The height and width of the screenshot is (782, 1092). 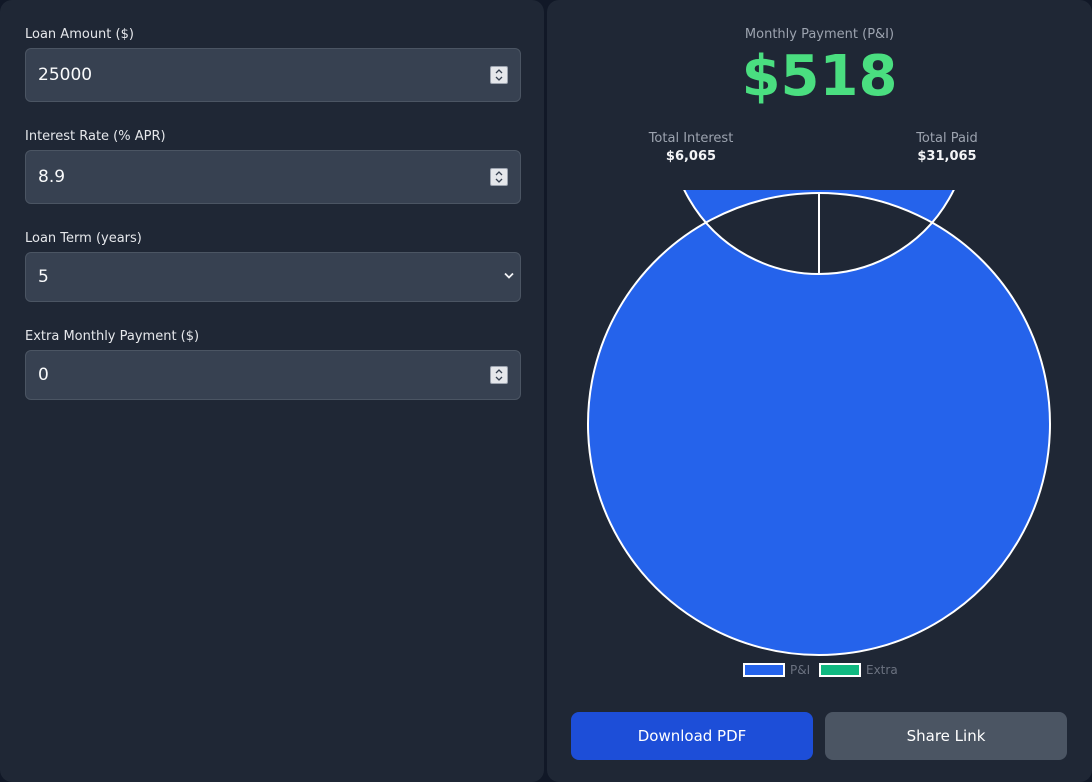 What do you see at coordinates (947, 138) in the screenshot?
I see `total-paid-label: Total Paid` at bounding box center [947, 138].